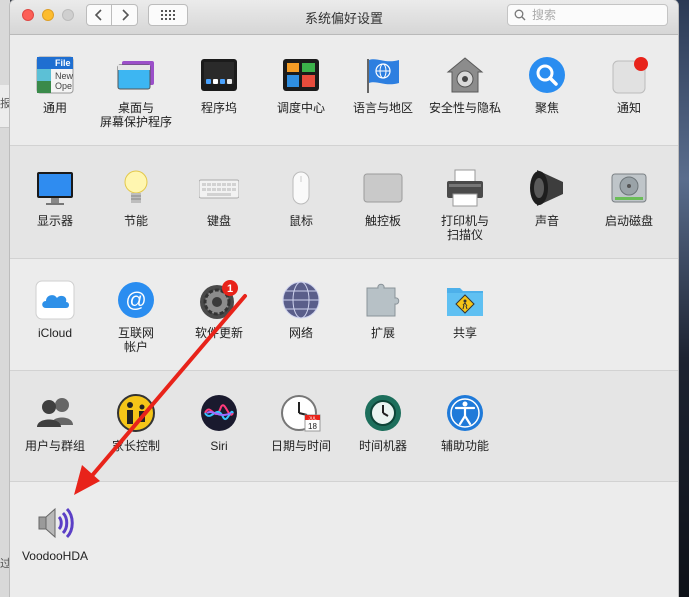 The width and height of the screenshot is (689, 597). I want to click on pane-energy-saver: 节能, so click(136, 198).